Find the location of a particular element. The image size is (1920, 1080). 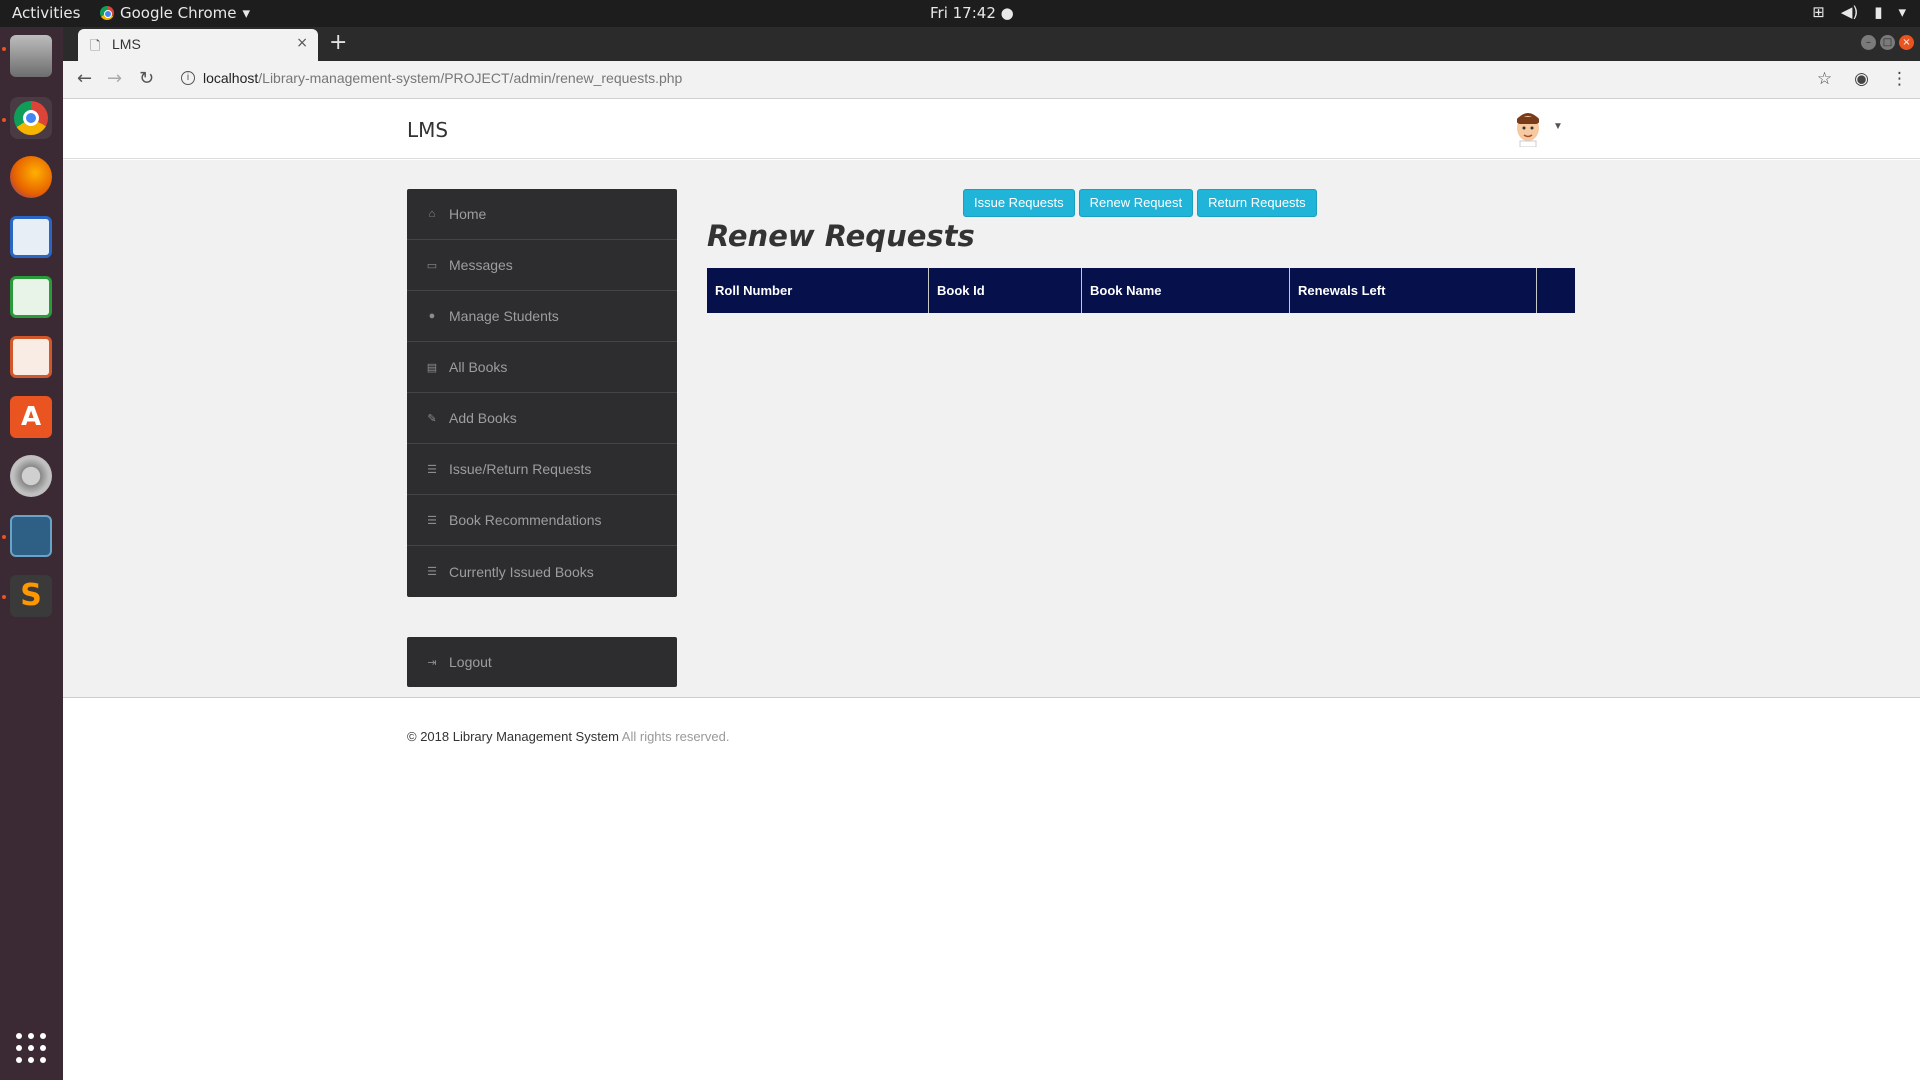

maximize-button: □ is located at coordinates (1887, 42).